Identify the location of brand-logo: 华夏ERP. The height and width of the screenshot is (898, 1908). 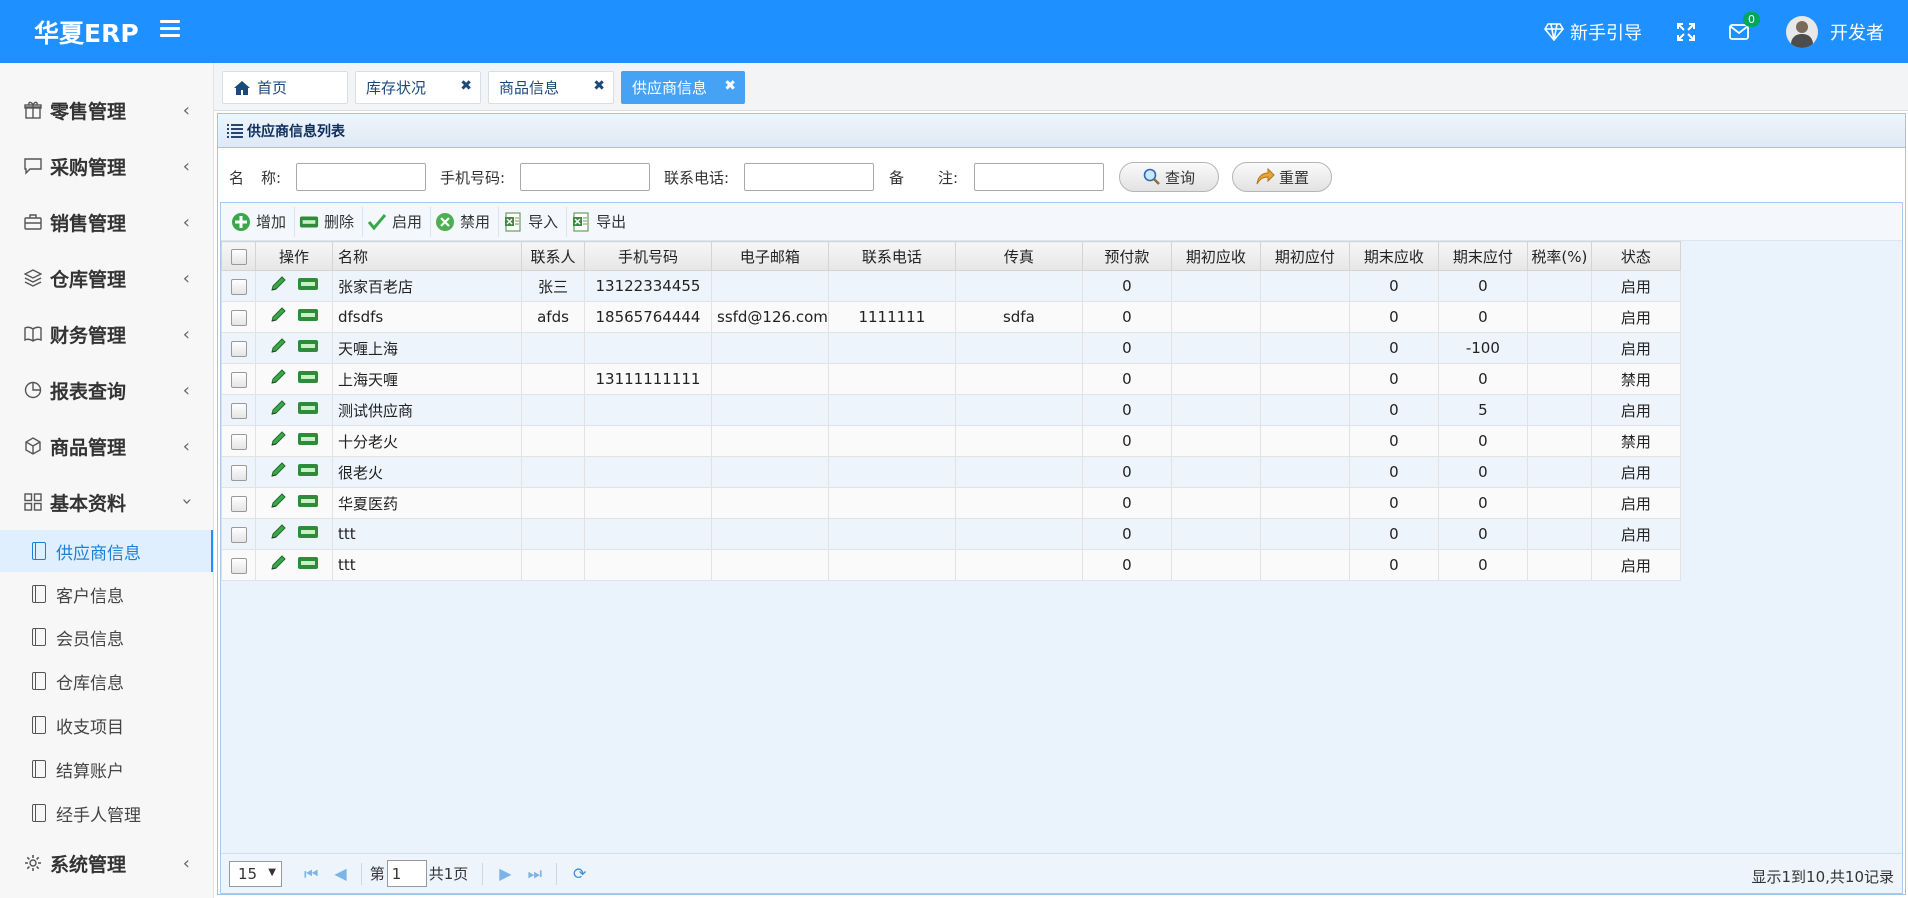
(86, 32).